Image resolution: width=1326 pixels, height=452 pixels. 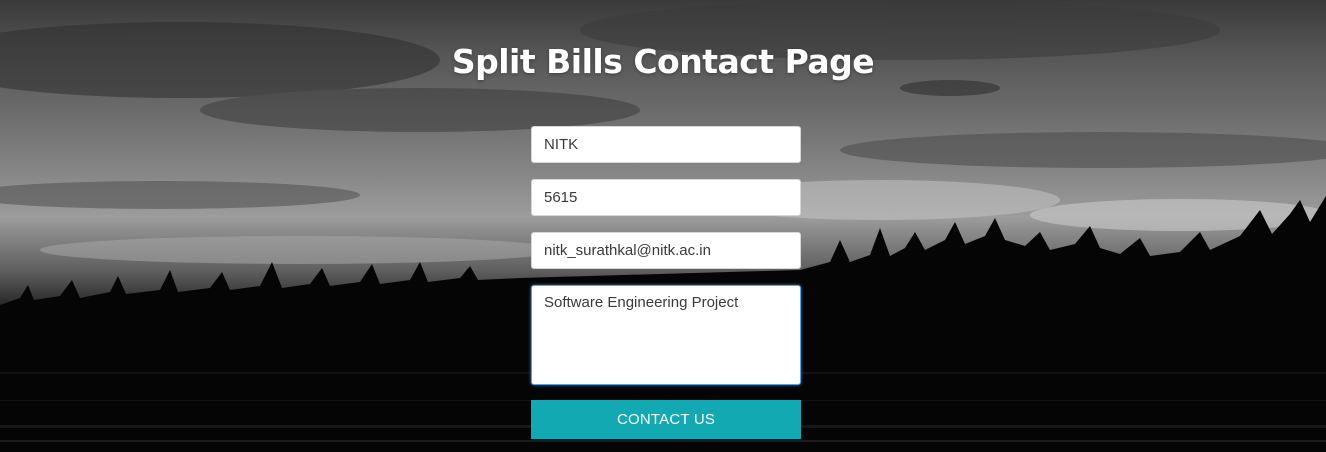 I want to click on phone-input, so click(x=666, y=197).